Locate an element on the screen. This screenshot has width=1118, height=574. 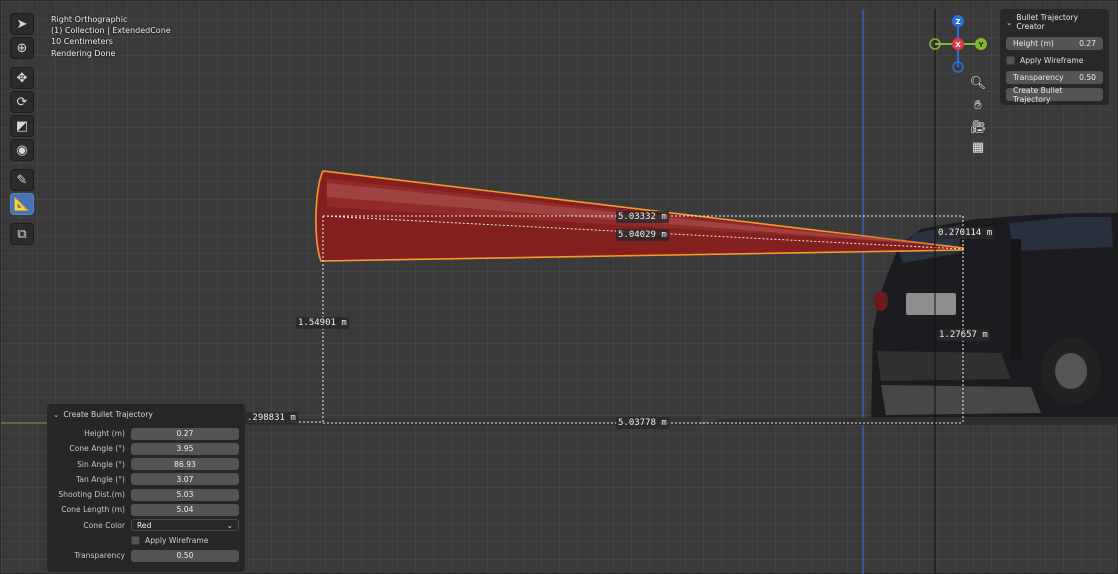
add-cube-tool: ⧉ is located at coordinates (22, 234).